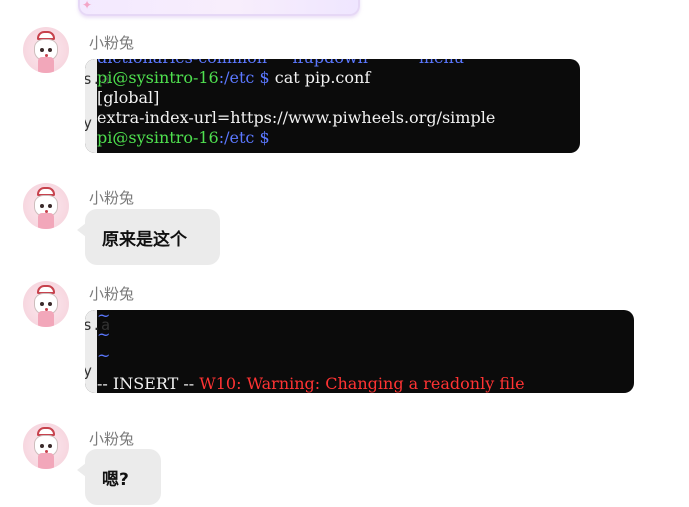  Describe the element at coordinates (280, 63) in the screenshot. I see `terminal-line: dictionaries-common ifupdown menu` at that location.